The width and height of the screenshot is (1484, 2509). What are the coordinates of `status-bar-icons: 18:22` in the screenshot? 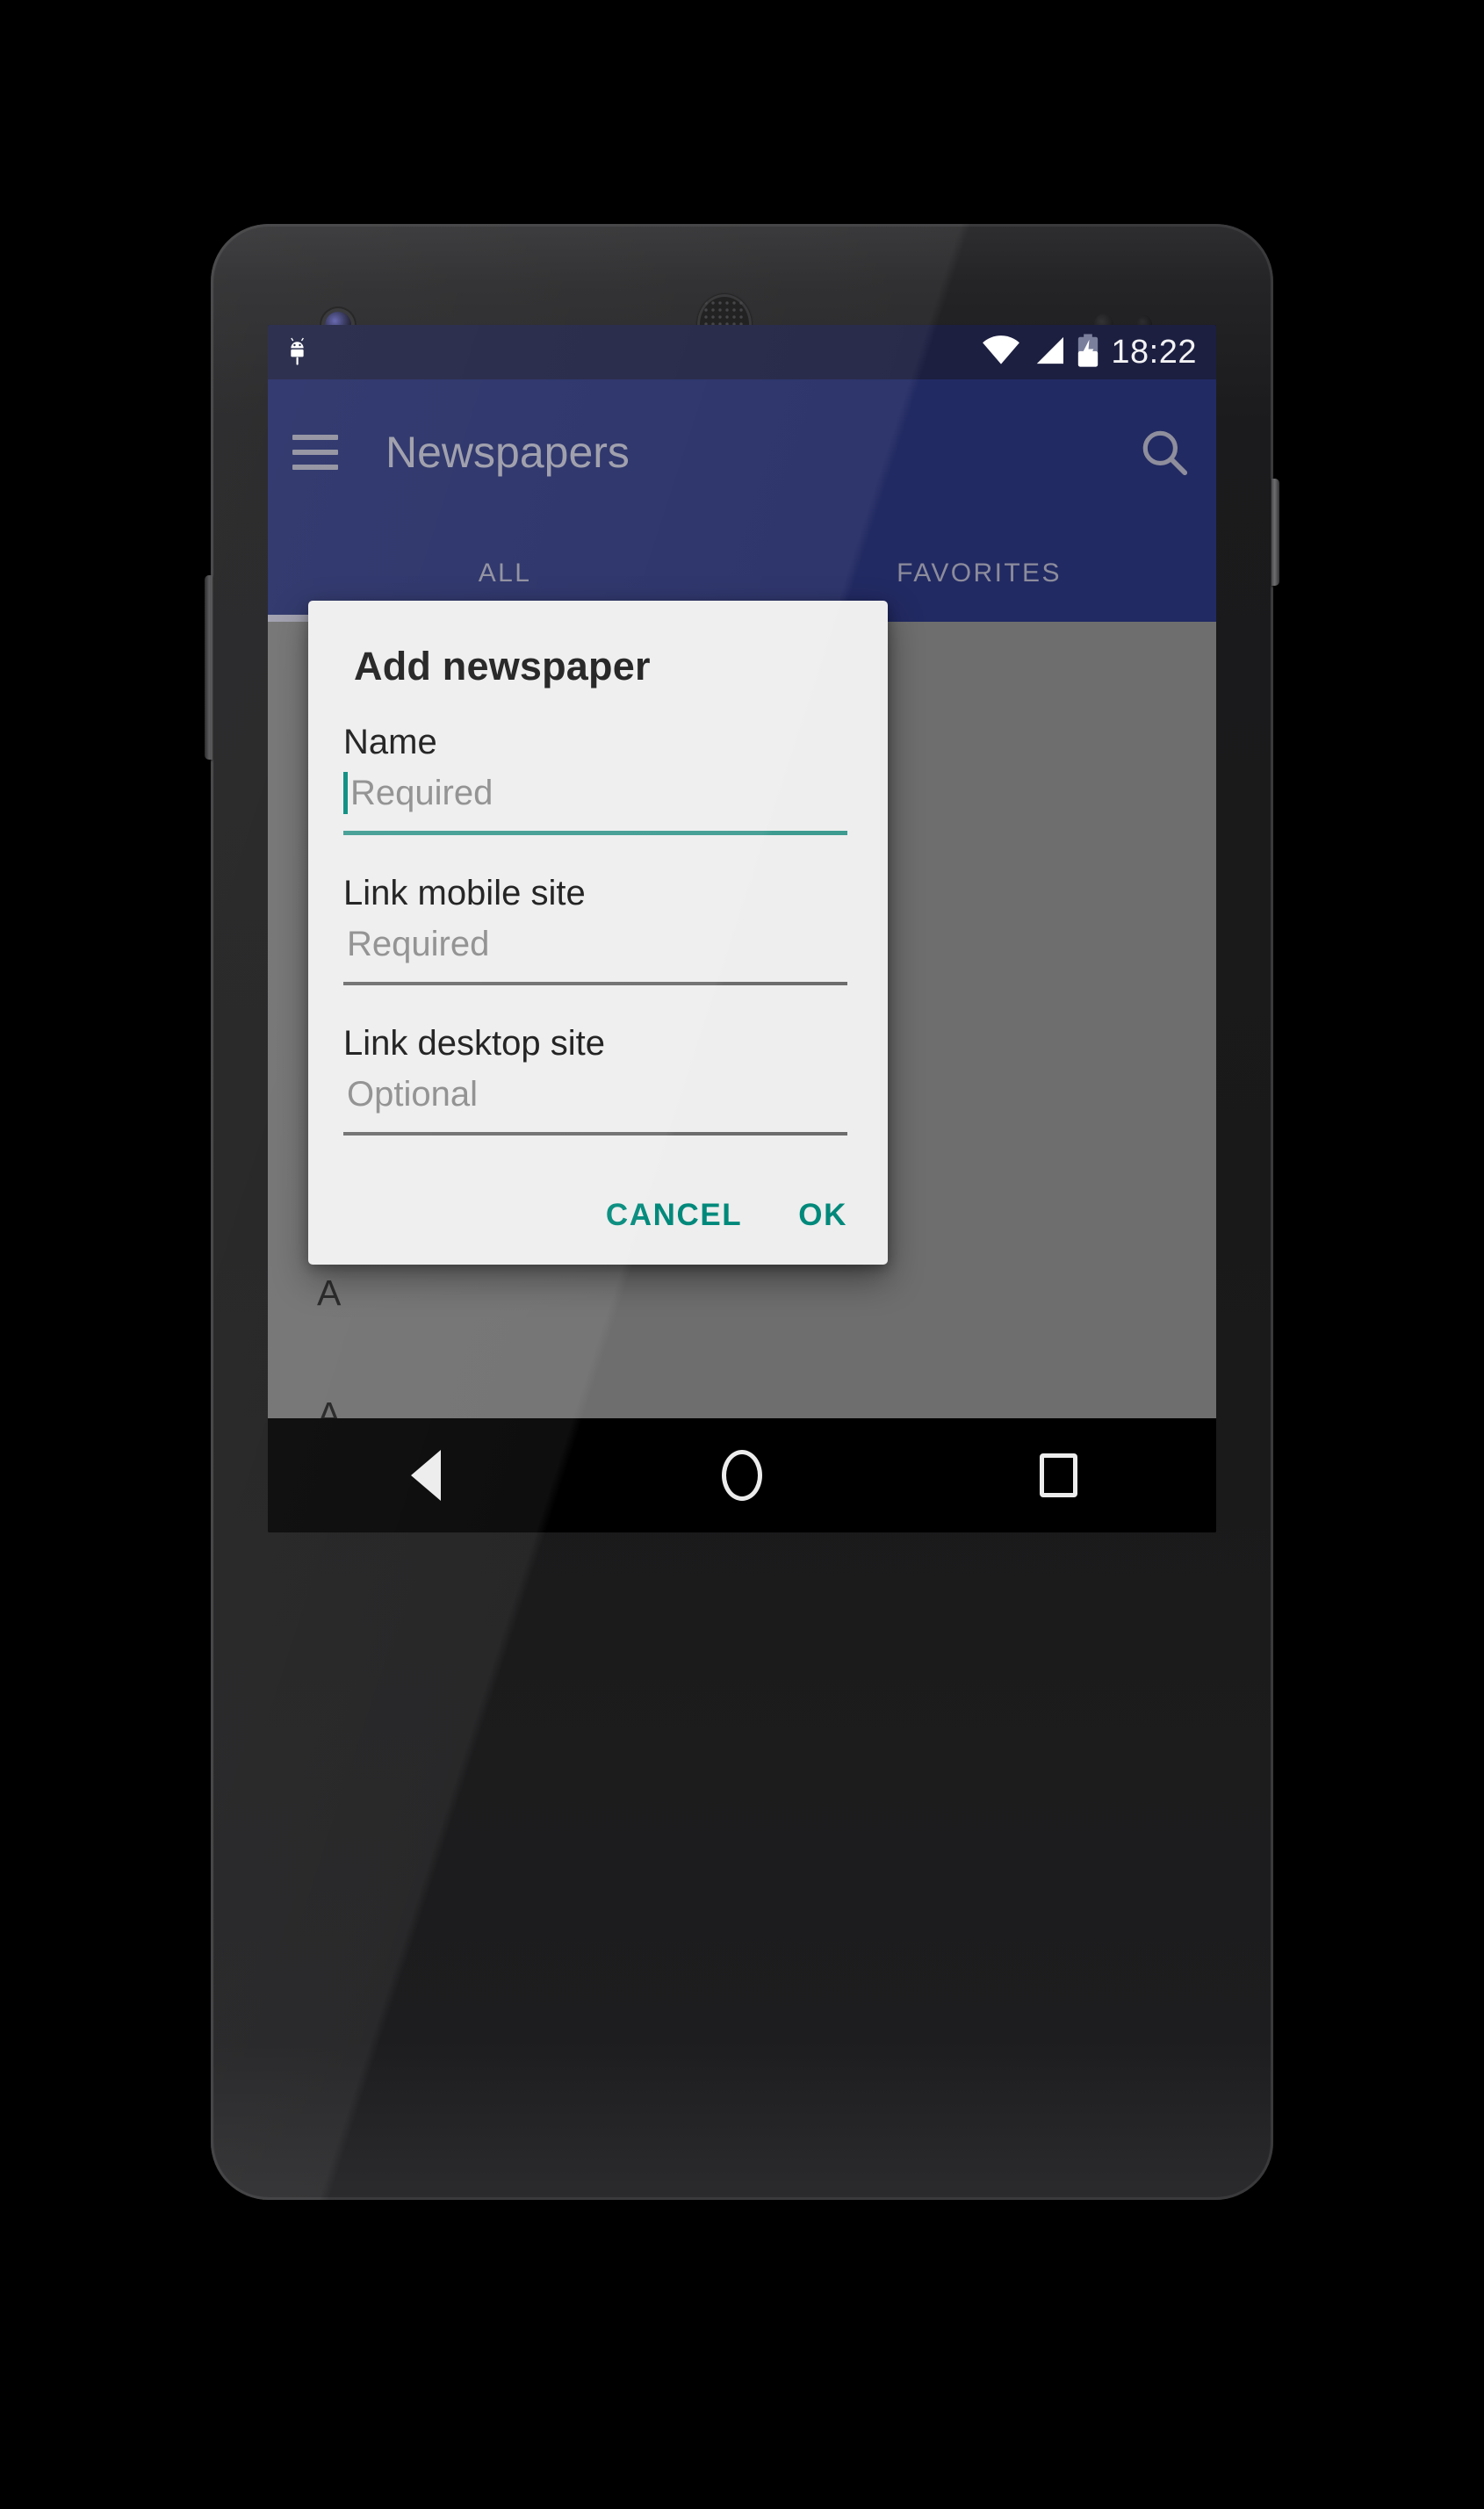 It's located at (1089, 352).